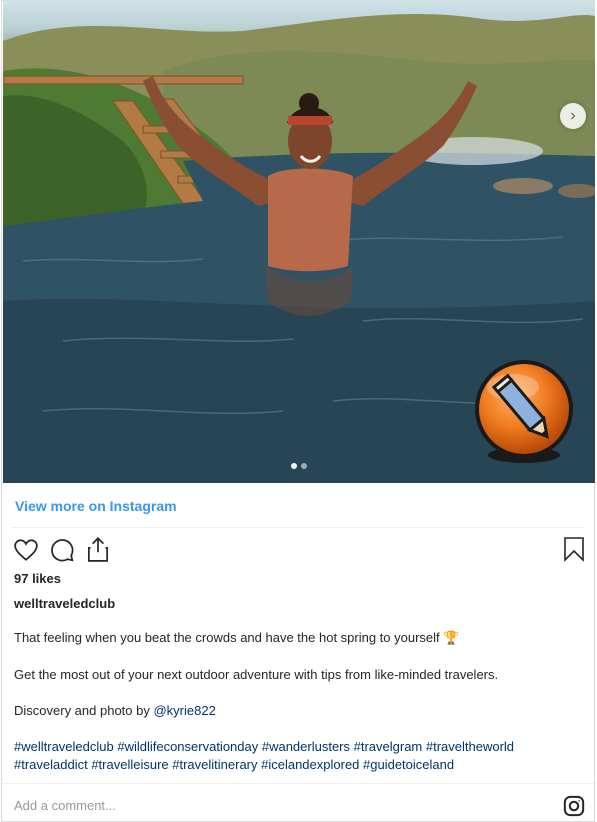 The width and height of the screenshot is (597, 822). Describe the element at coordinates (451, 637) in the screenshot. I see `trophy-emoji: 🏆` at that location.